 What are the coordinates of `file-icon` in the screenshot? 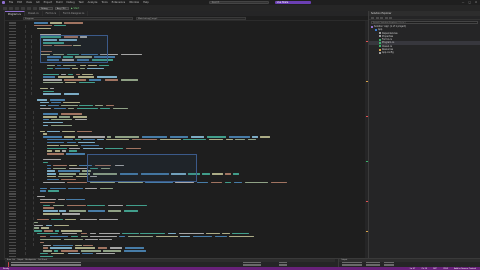 It's located at (380, 49).